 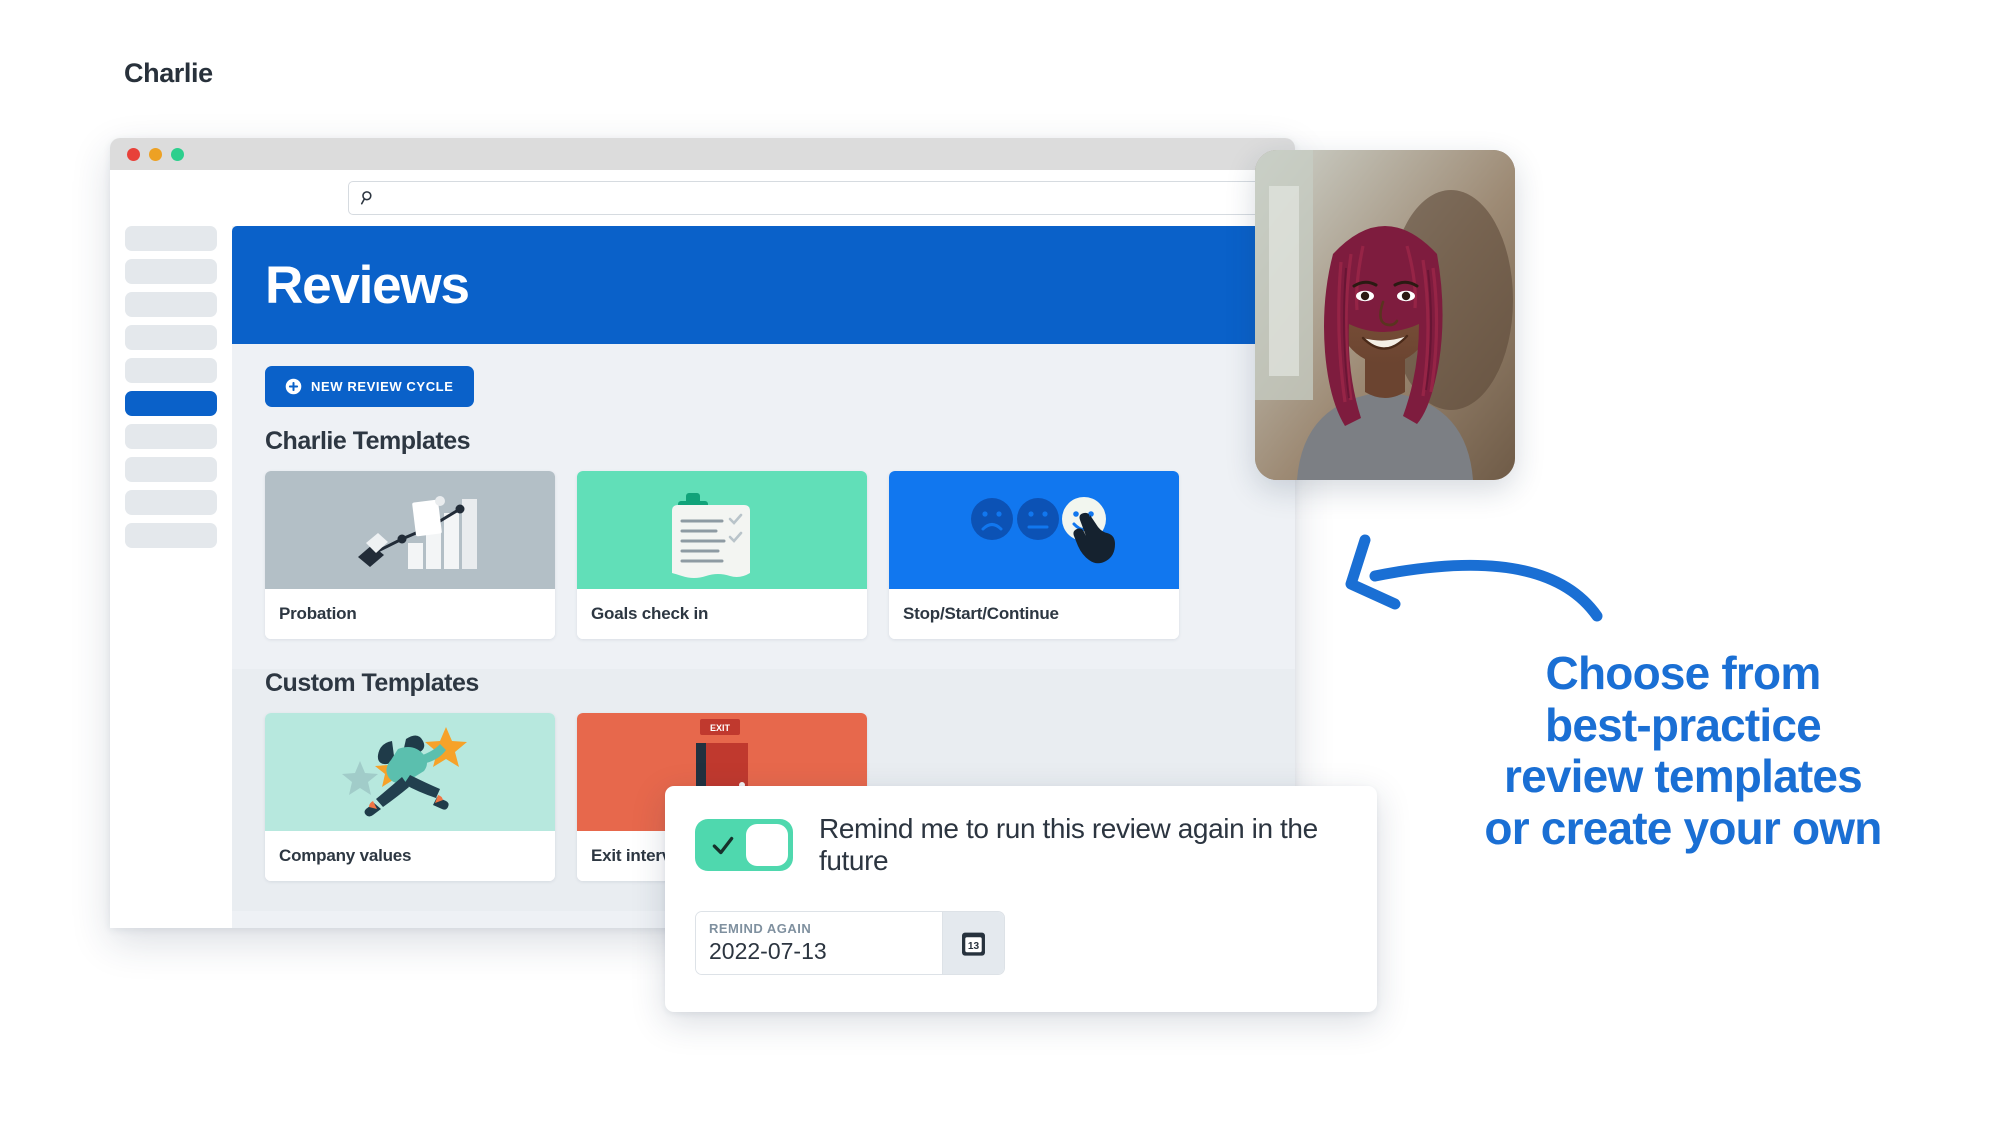 I want to click on new-review-cycle-label: NEW REVIEW CYCLE, so click(x=382, y=386).